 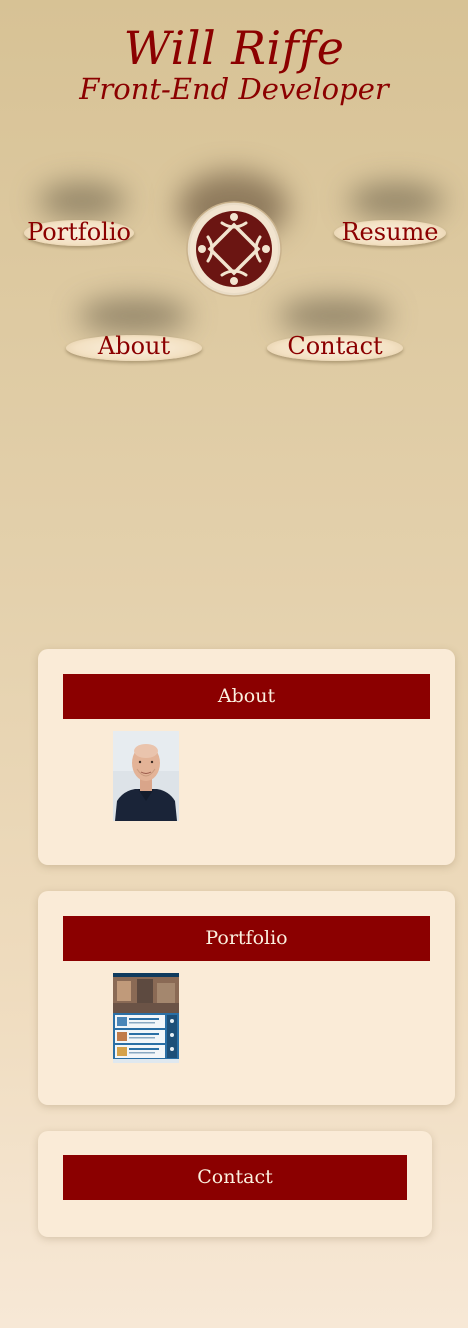 What do you see at coordinates (246, 938) in the screenshot?
I see `portfolio-heading: Portfolio` at bounding box center [246, 938].